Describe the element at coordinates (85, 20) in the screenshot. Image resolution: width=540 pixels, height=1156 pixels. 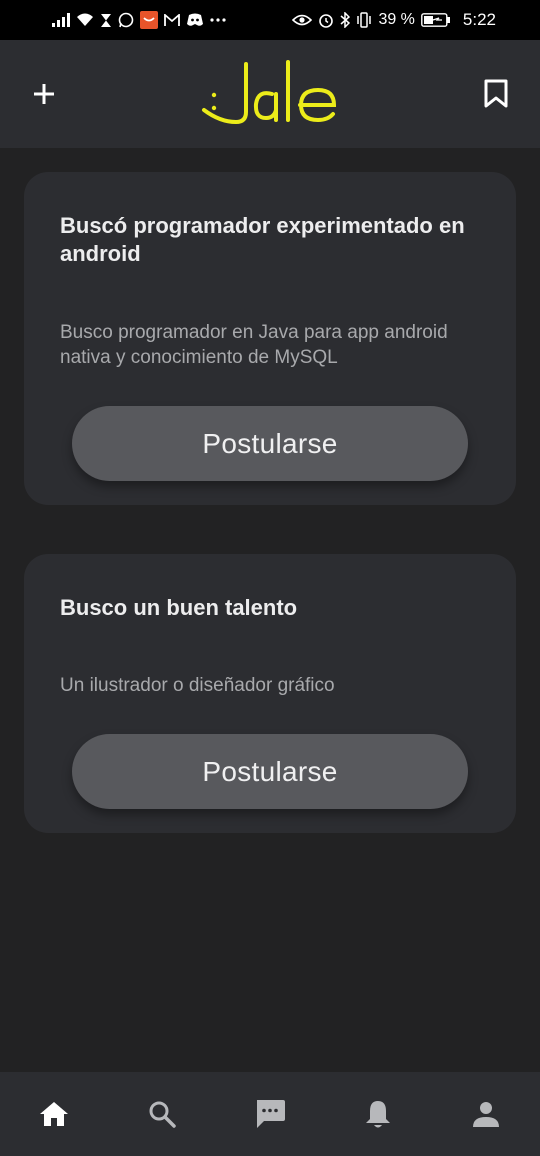
I see `wifi-icon` at that location.